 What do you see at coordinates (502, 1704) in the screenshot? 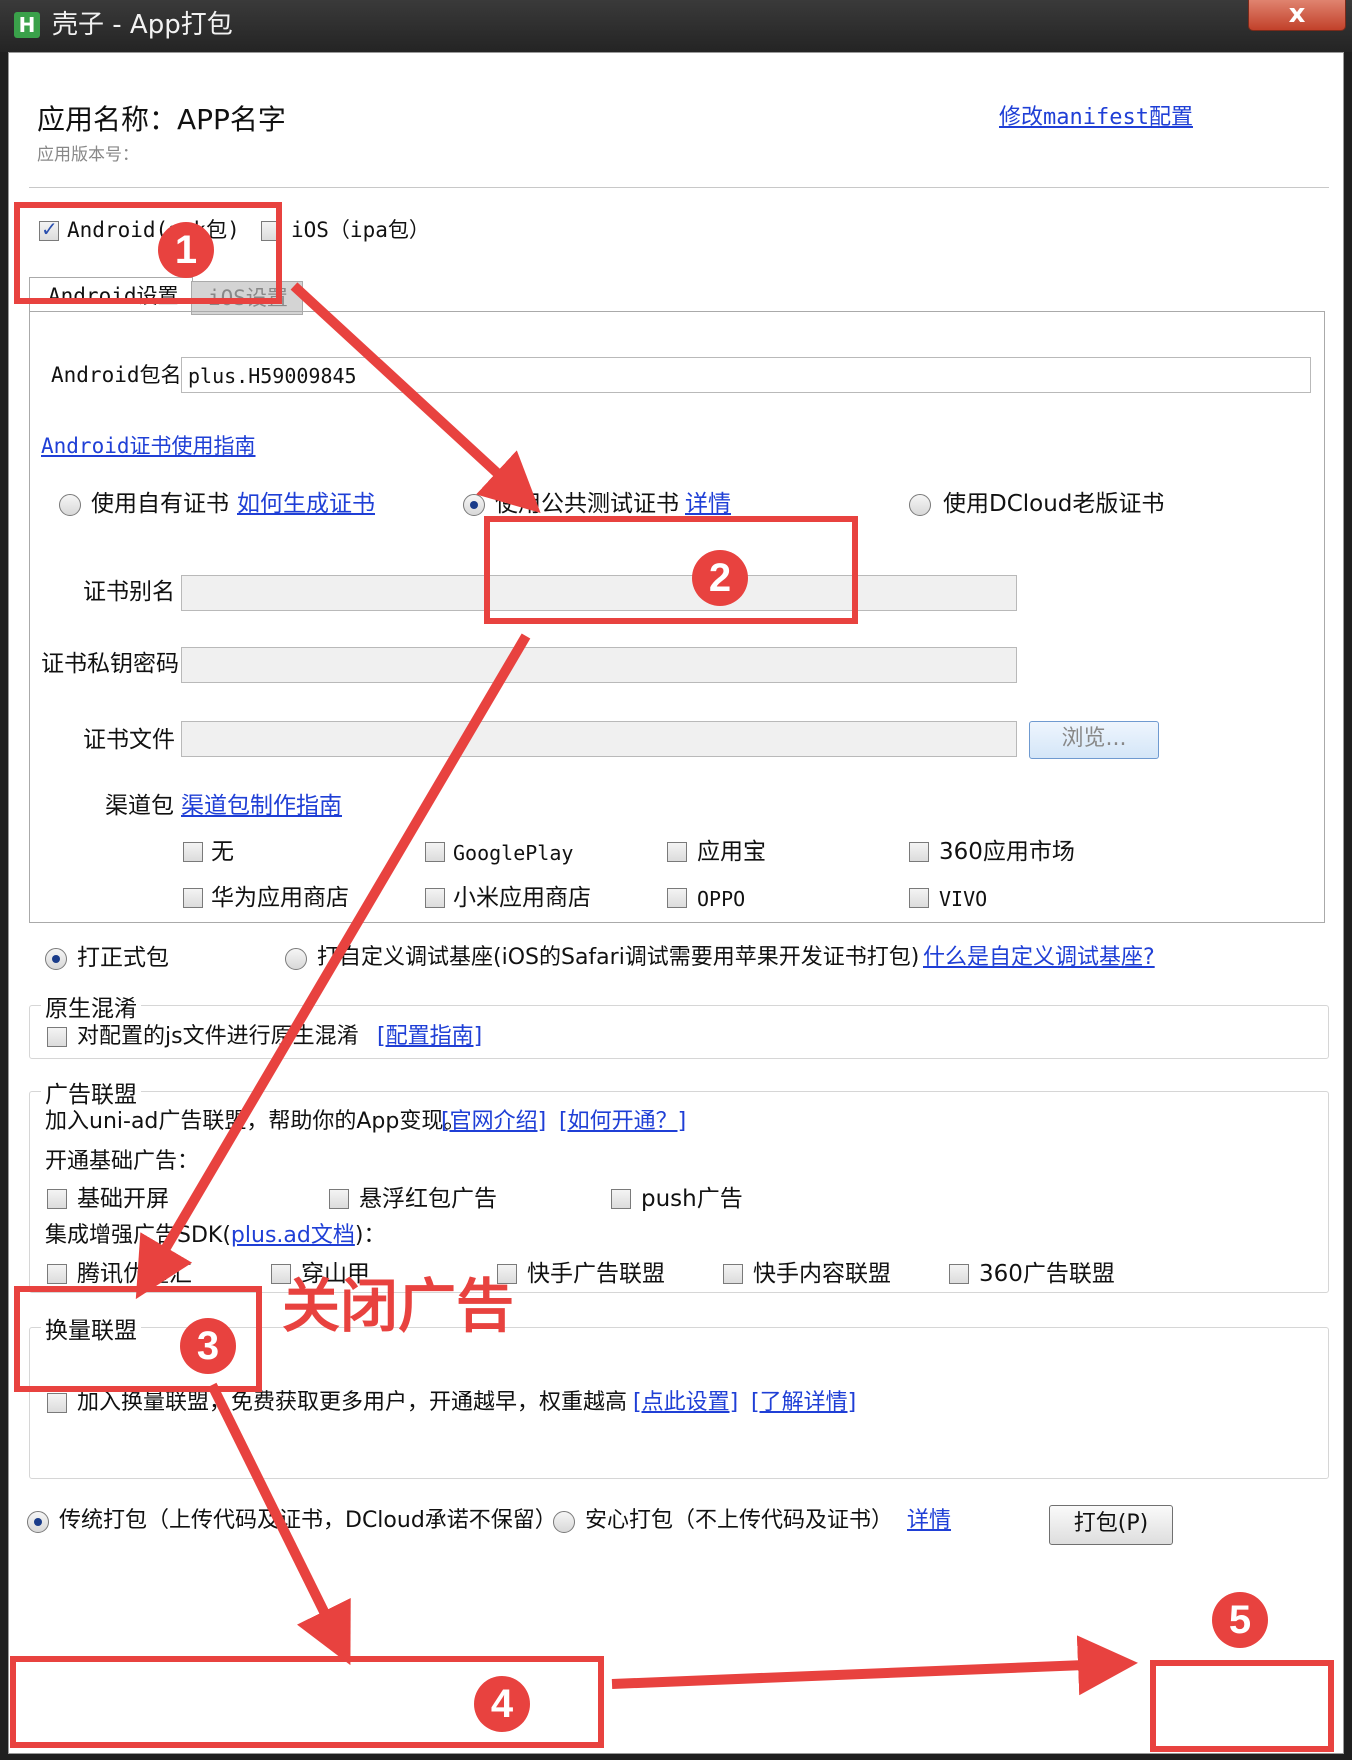
I see `step-4-badge: 4` at bounding box center [502, 1704].